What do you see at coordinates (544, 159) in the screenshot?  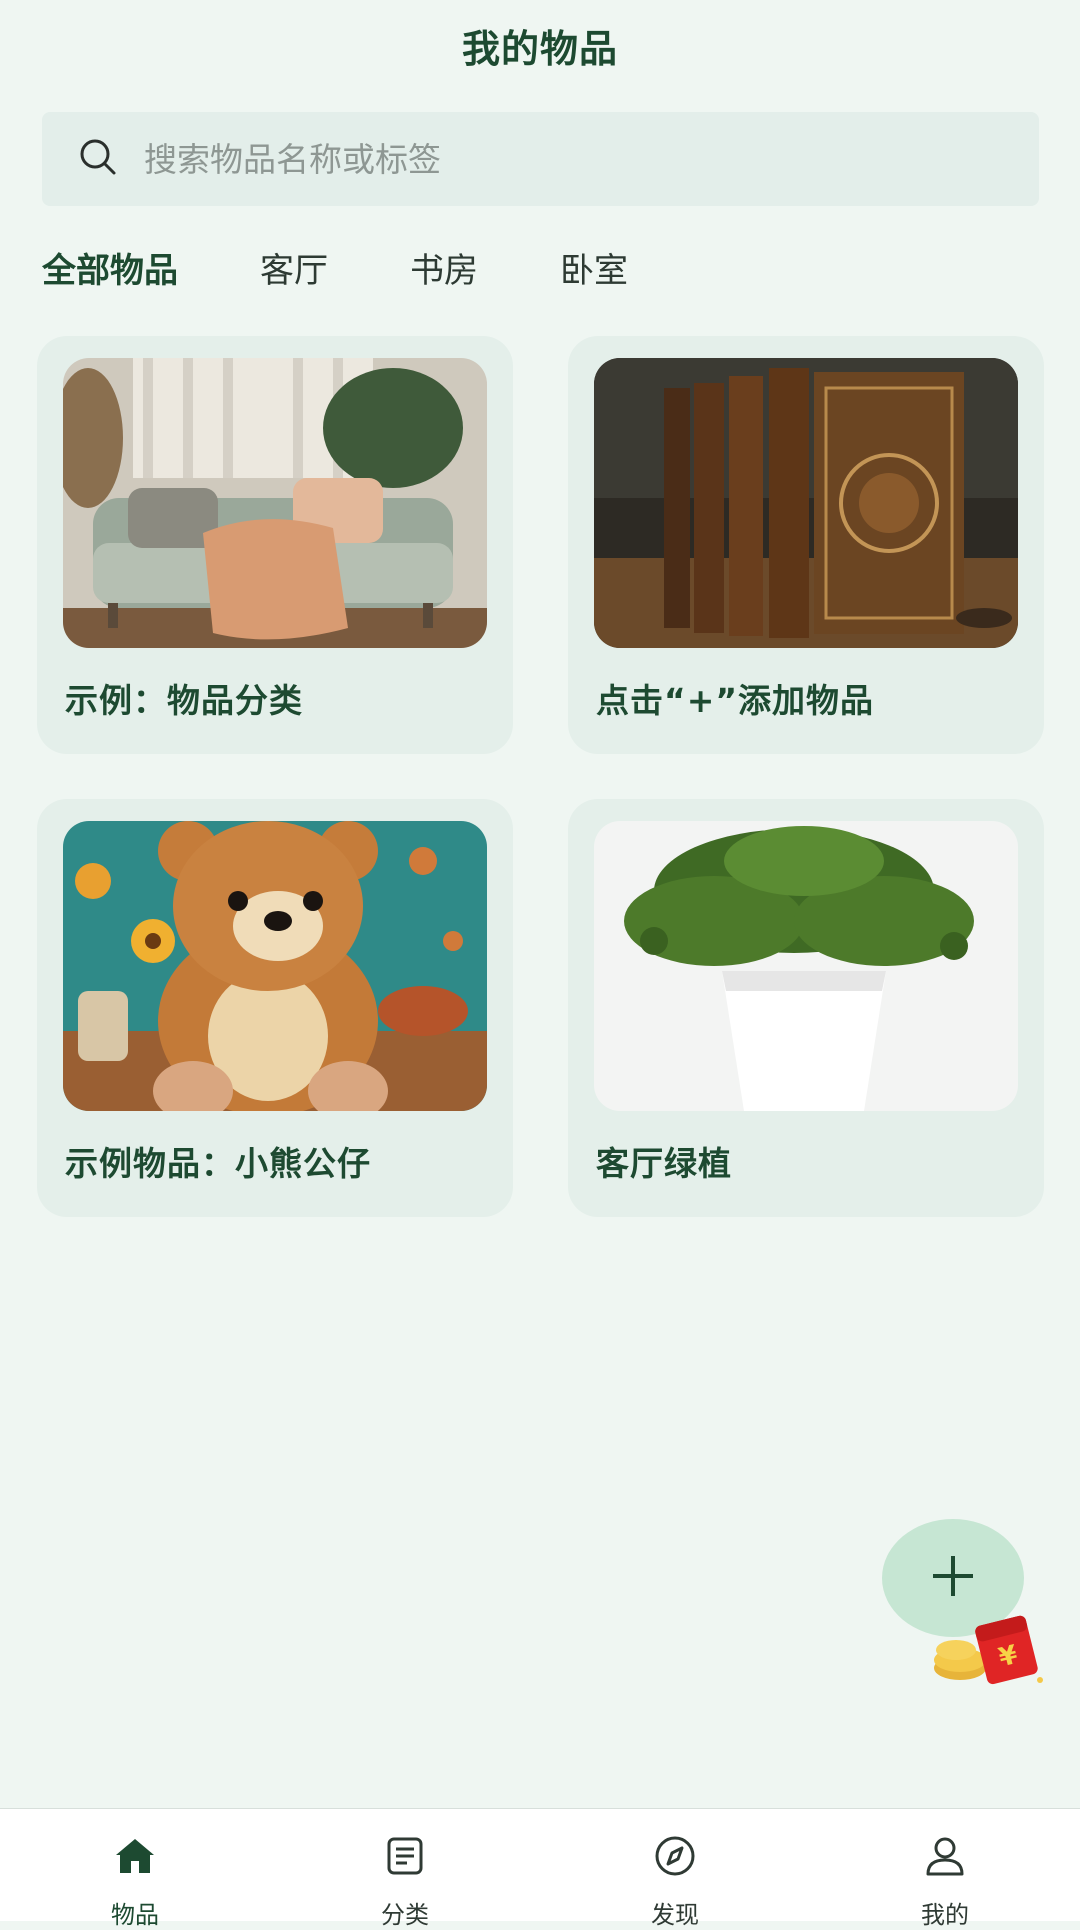 I see `search-input` at bounding box center [544, 159].